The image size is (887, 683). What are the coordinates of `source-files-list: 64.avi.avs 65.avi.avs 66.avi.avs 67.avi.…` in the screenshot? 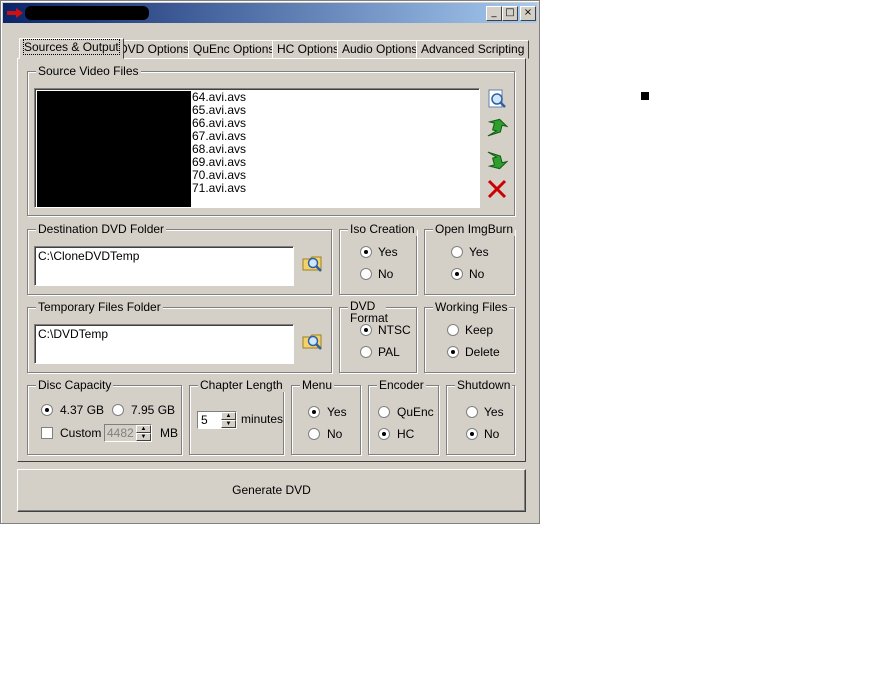 It's located at (257, 148).